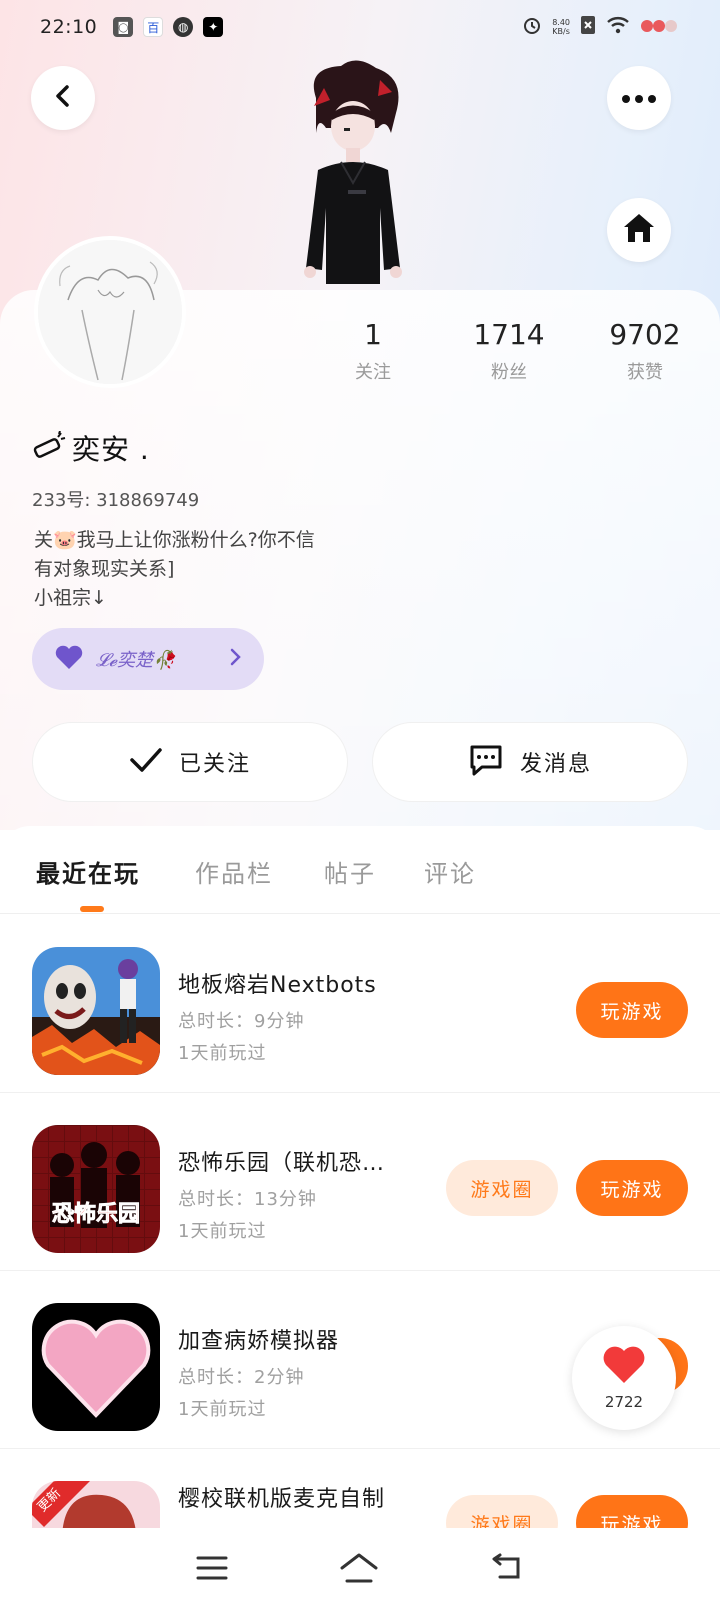  Describe the element at coordinates (115, 499) in the screenshot. I see `profile-uid: 233号: 318869749` at that location.